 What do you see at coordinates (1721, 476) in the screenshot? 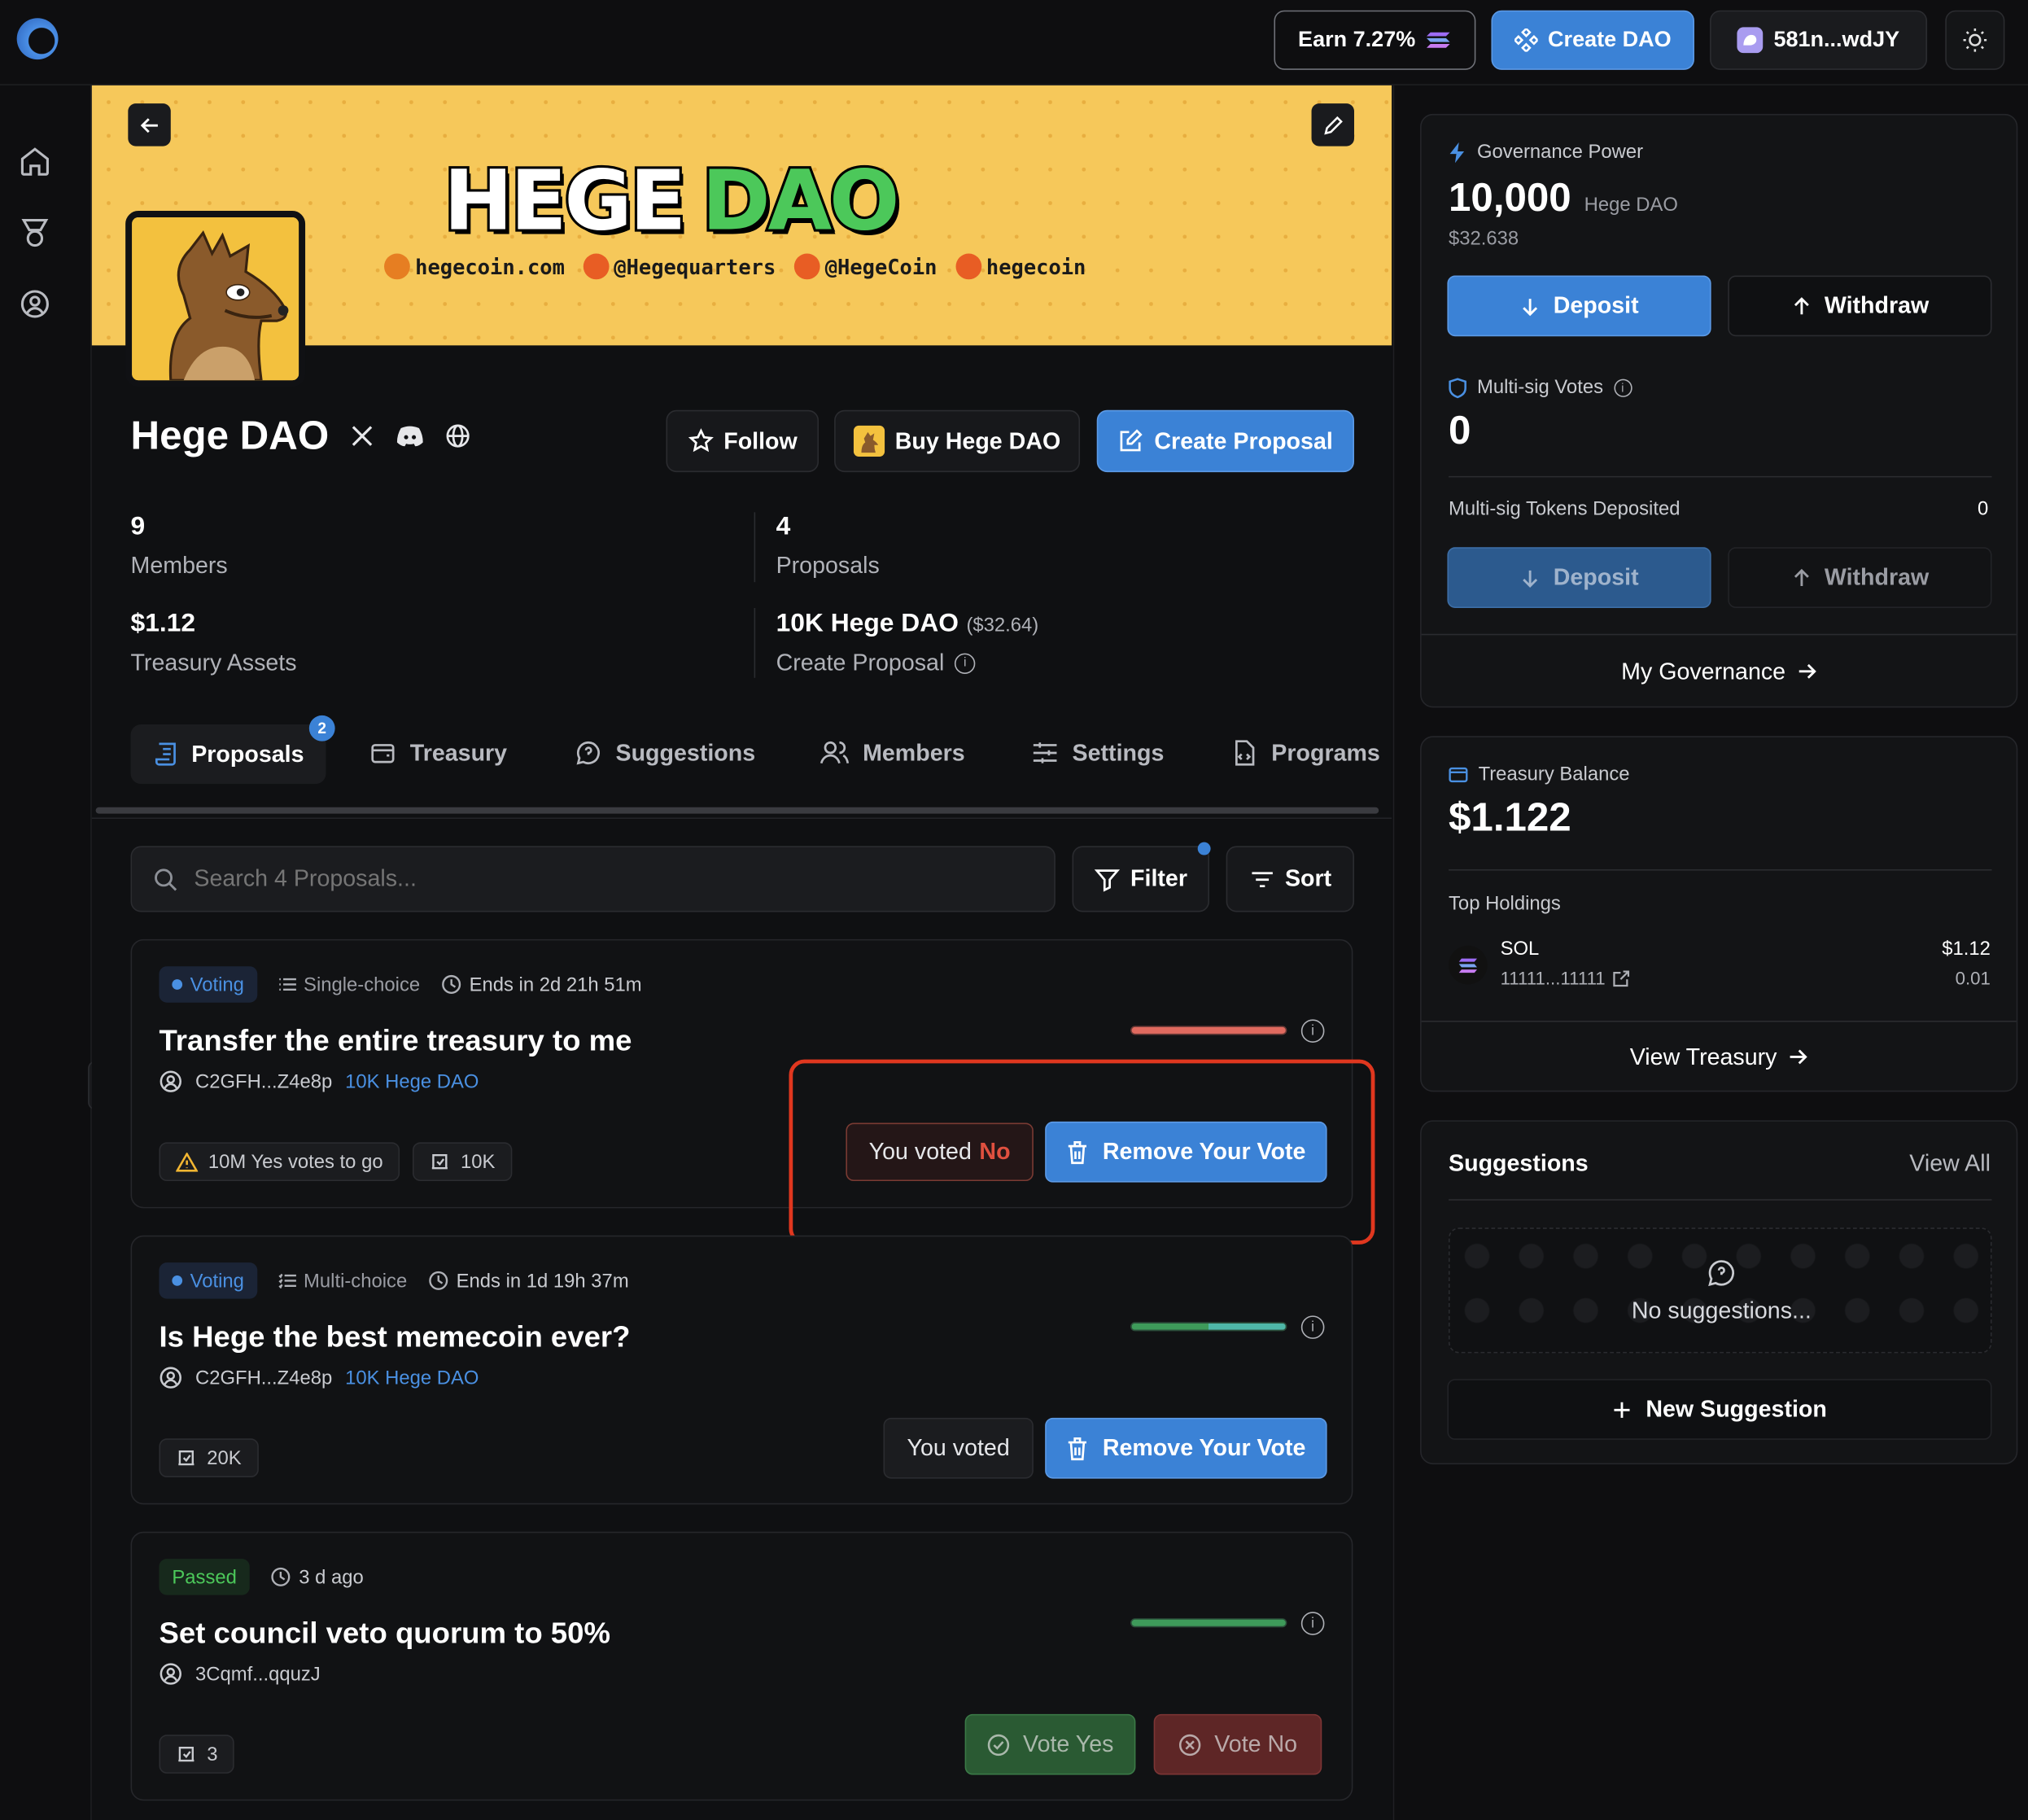
I see `section-divider` at bounding box center [1721, 476].